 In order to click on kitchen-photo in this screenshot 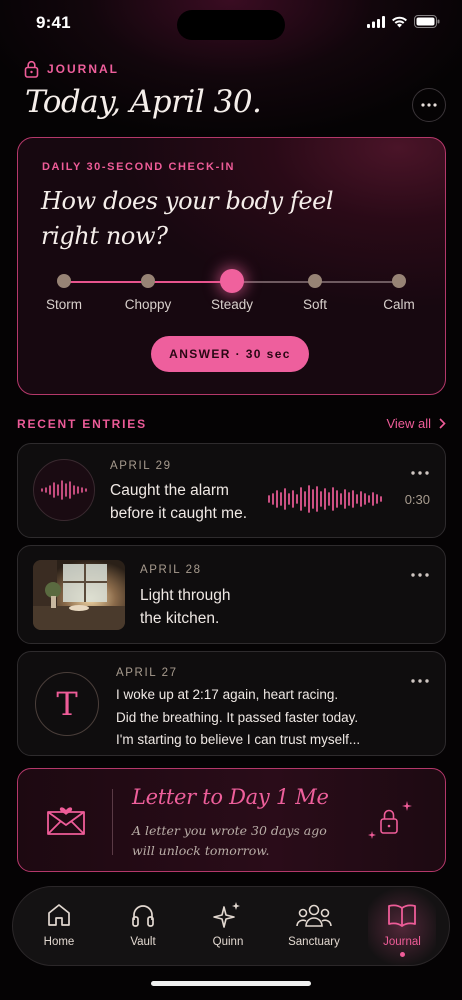, I will do `click(79, 595)`.